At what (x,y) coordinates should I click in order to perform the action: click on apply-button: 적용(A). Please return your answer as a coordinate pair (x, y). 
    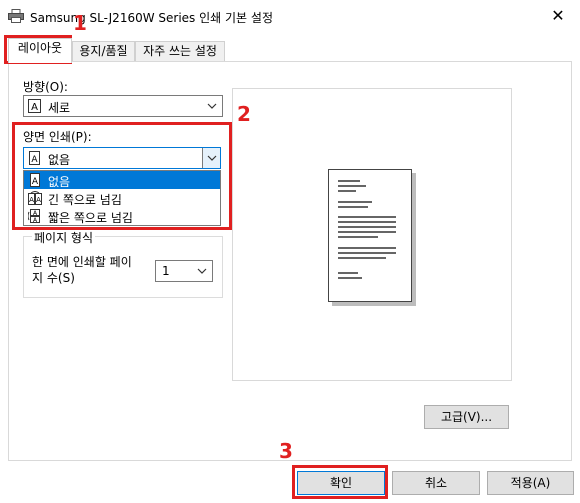
    Looking at the image, I should click on (530, 483).